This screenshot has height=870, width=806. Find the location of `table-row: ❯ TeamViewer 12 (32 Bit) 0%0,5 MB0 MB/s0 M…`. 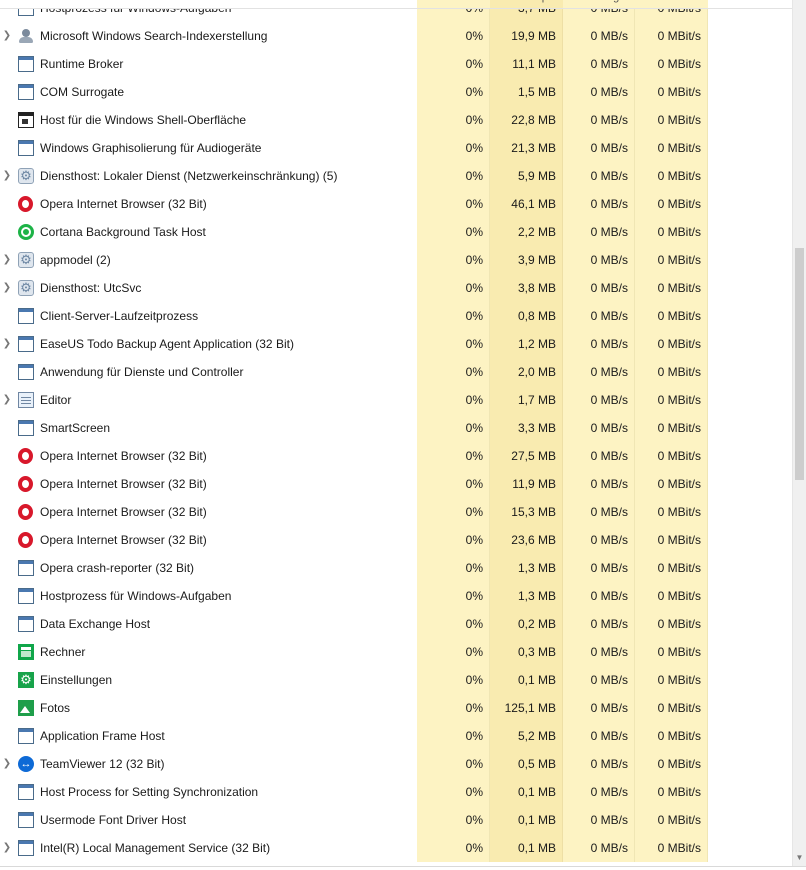

table-row: ❯ TeamViewer 12 (32 Bit) 0%0,5 MB0 MB/s0 M… is located at coordinates (396, 764).